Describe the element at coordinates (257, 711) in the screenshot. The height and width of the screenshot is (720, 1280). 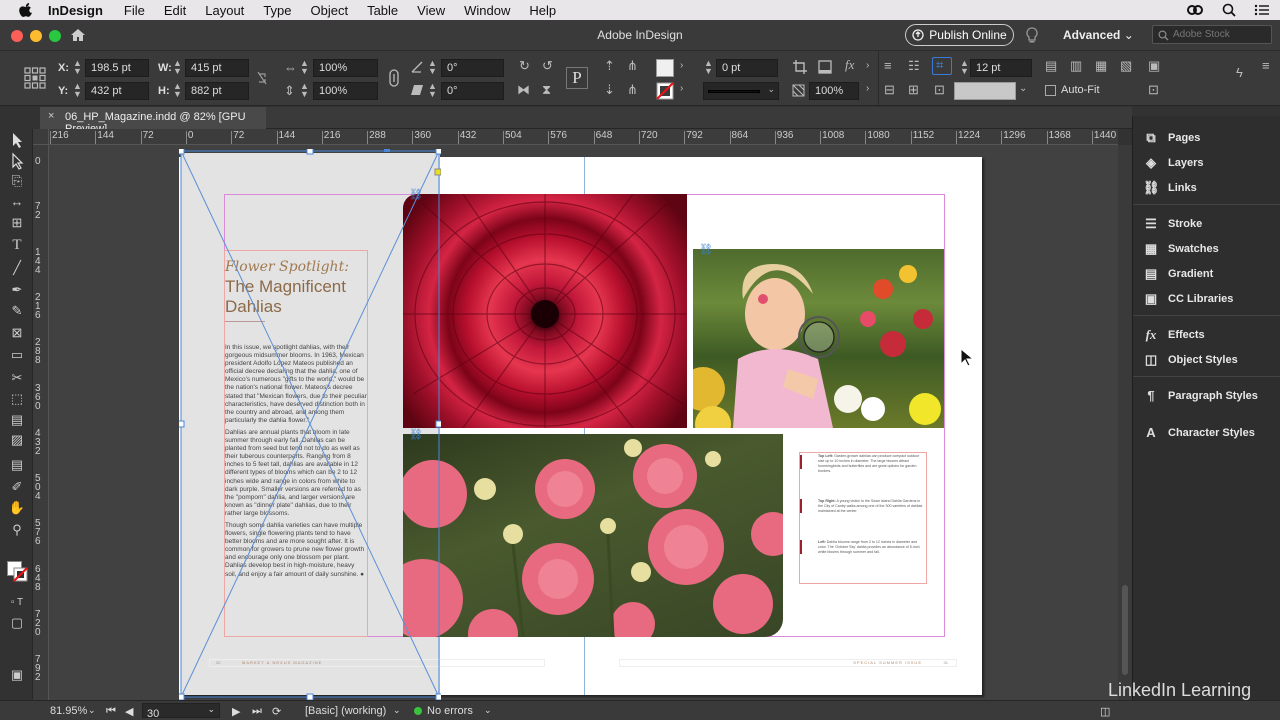
I see `last-page-icon: ⏭` at that location.